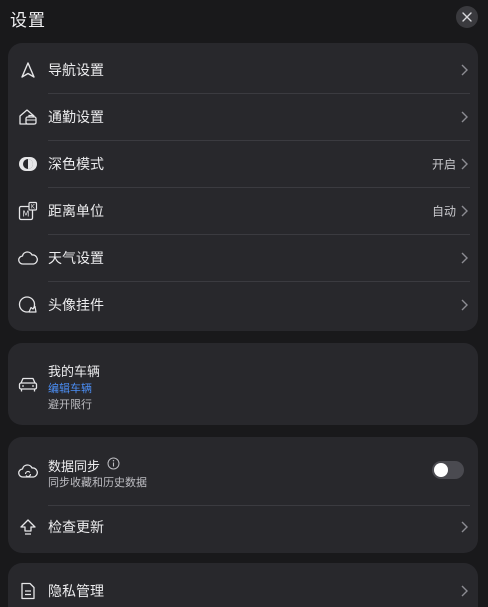 The height and width of the screenshot is (607, 488). Describe the element at coordinates (76, 70) in the screenshot. I see `settings-item-label: 导航设置` at that location.